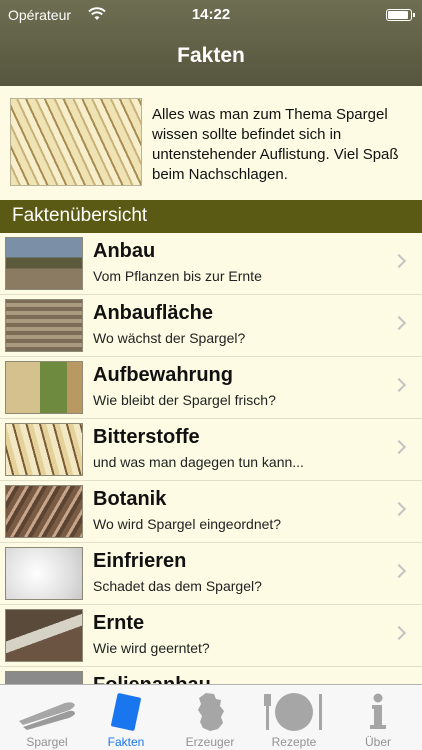 This screenshot has height=750, width=422. Describe the element at coordinates (119, 623) in the screenshot. I see `item-title: Ernte` at that location.